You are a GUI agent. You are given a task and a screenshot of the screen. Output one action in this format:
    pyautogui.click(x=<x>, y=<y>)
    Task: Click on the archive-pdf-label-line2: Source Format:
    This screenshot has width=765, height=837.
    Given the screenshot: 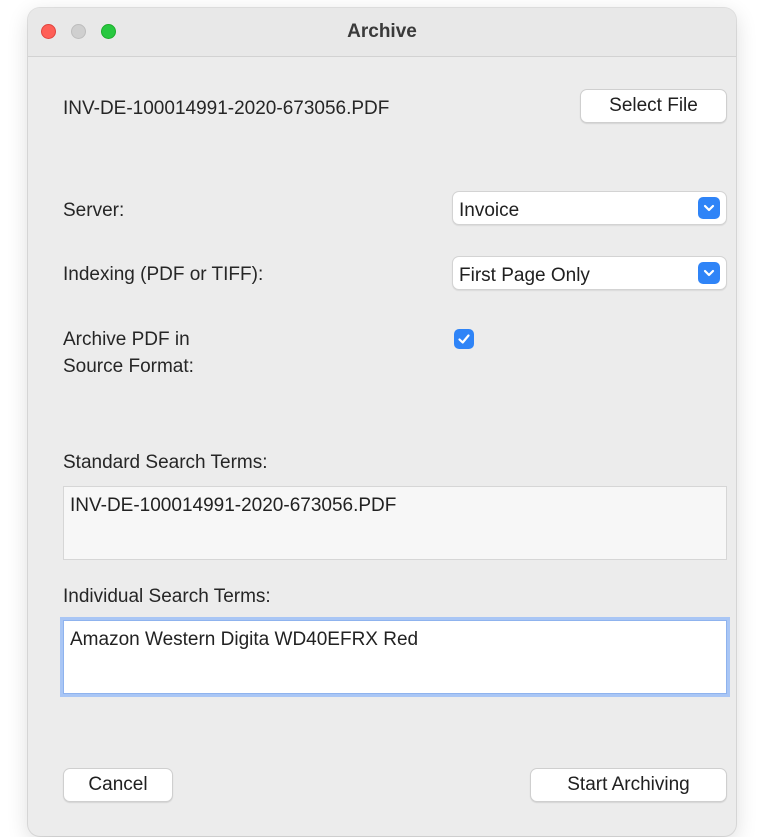 What is the action you would take?
    pyautogui.click(x=128, y=366)
    